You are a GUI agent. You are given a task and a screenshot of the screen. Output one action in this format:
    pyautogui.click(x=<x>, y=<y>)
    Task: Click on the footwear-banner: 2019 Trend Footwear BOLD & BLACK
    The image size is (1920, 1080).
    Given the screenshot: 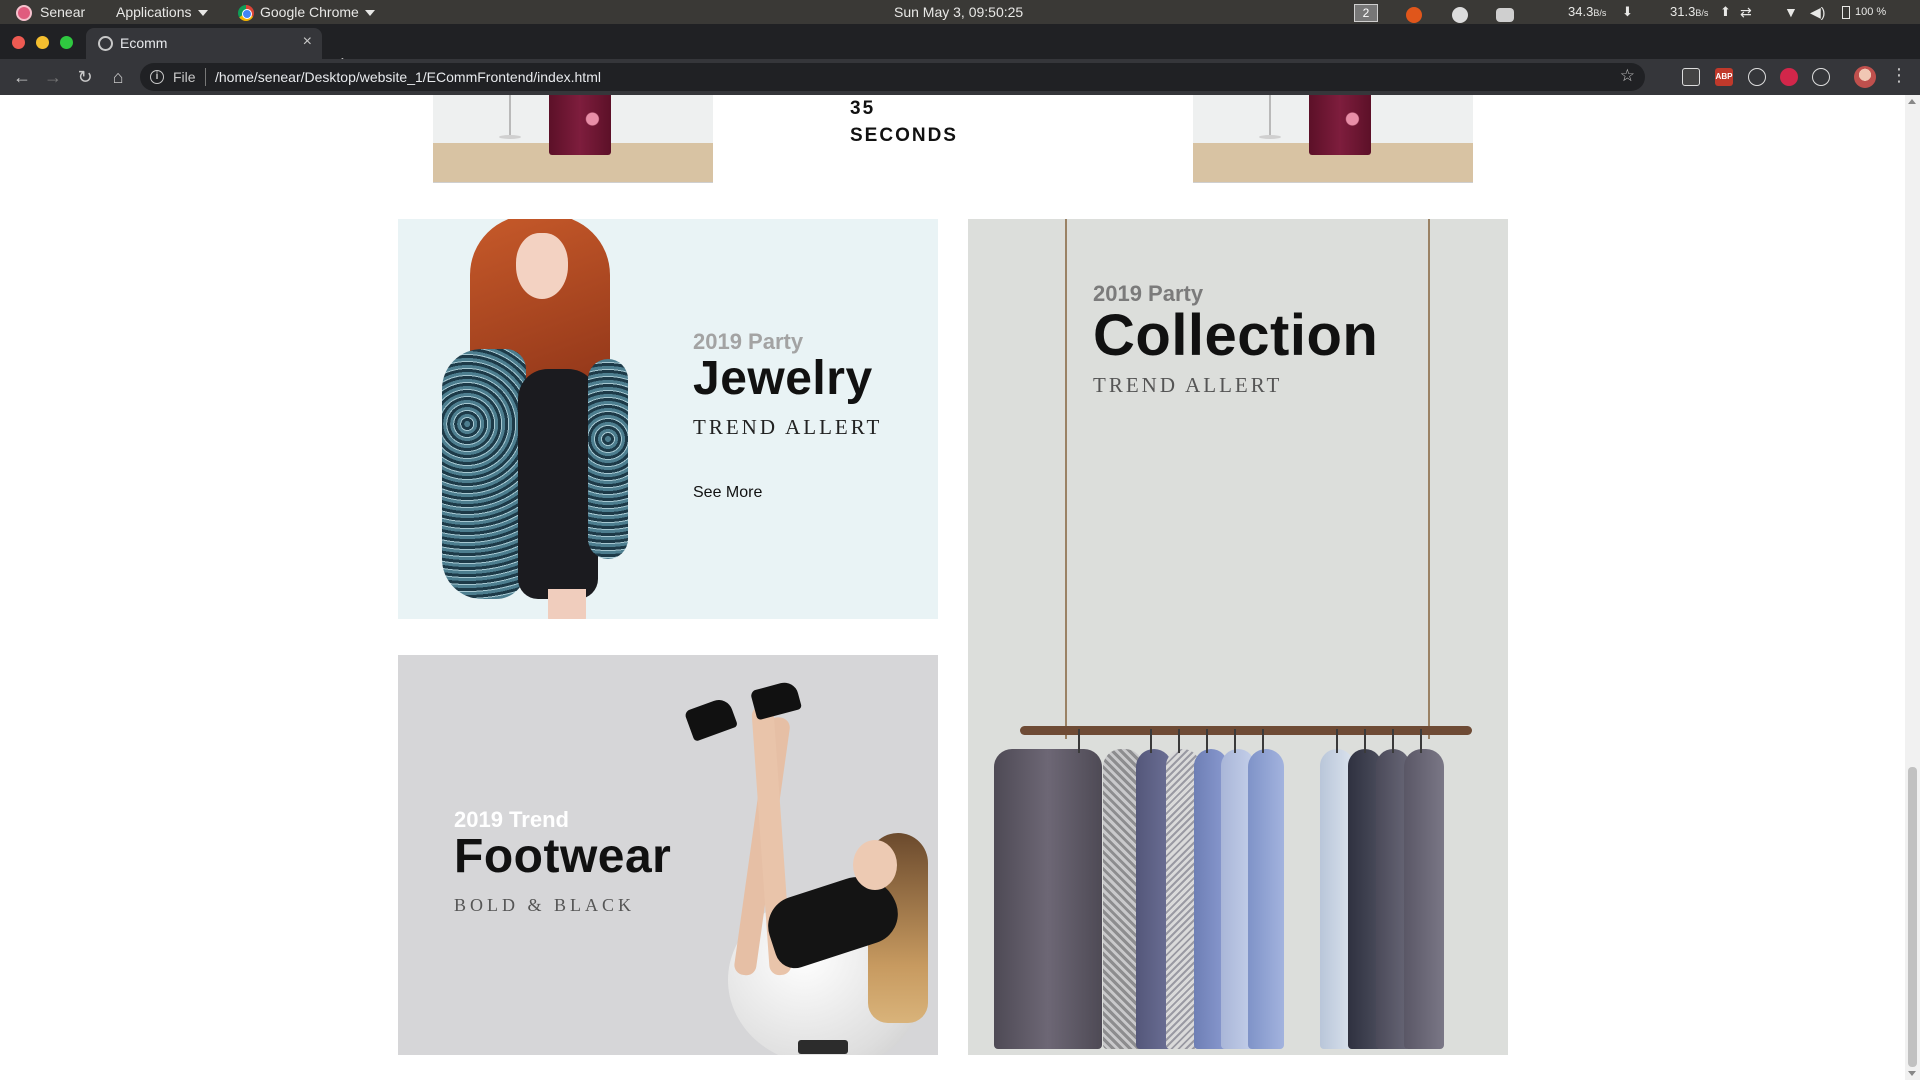 What is the action you would take?
    pyautogui.click(x=668, y=855)
    